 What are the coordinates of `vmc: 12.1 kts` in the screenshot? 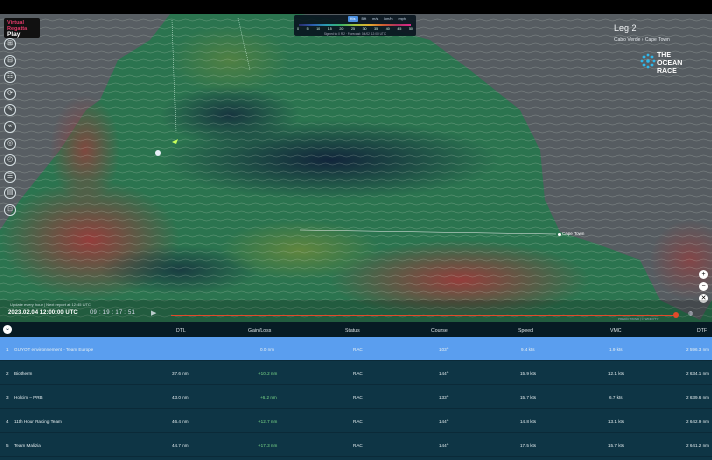 It's located at (616, 373).